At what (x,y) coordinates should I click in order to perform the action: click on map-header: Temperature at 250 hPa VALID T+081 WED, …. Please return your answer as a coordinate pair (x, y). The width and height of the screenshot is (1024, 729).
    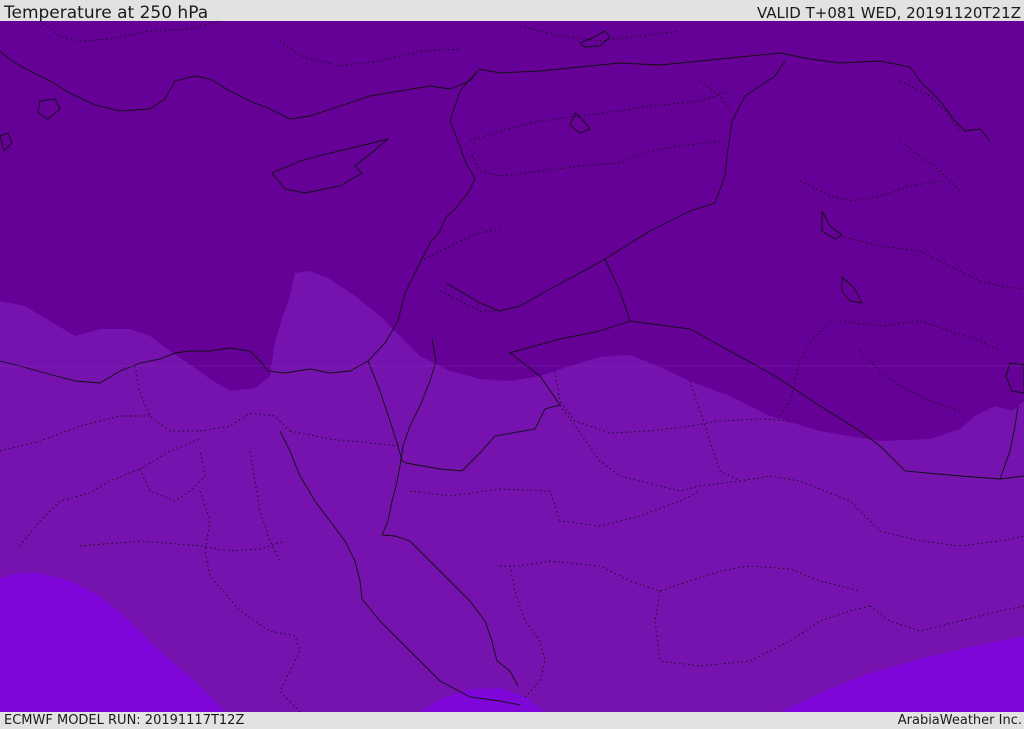
    Looking at the image, I should click on (512, 11).